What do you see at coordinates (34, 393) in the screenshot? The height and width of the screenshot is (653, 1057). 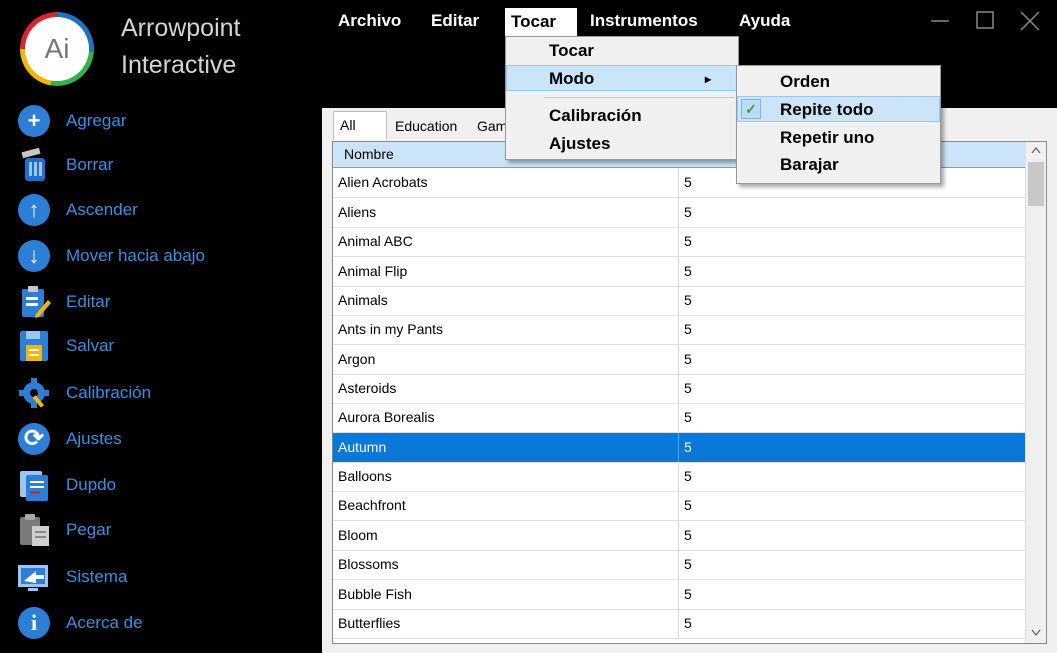 I see `gear-wrench-icon` at bounding box center [34, 393].